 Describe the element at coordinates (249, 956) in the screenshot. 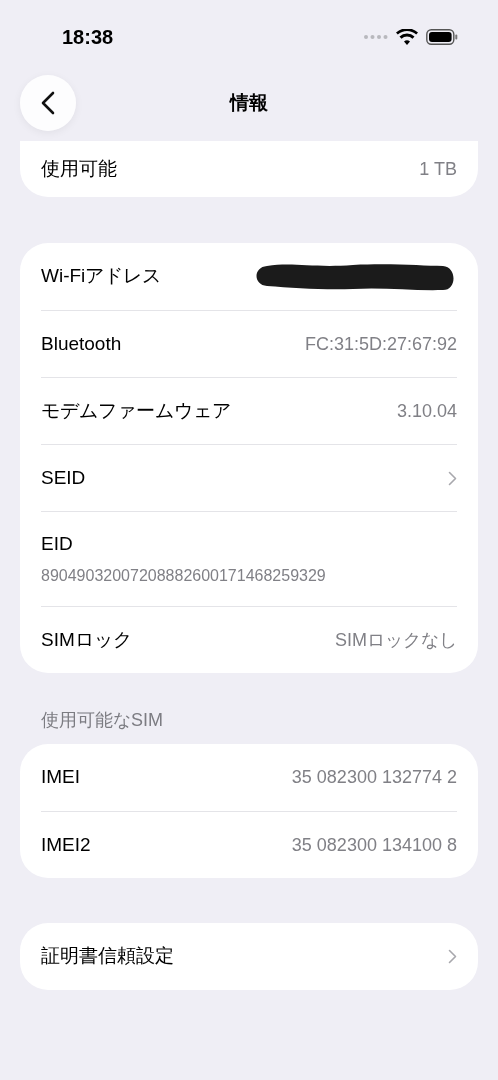

I see `settings-row: 証明書信頼設定` at that location.